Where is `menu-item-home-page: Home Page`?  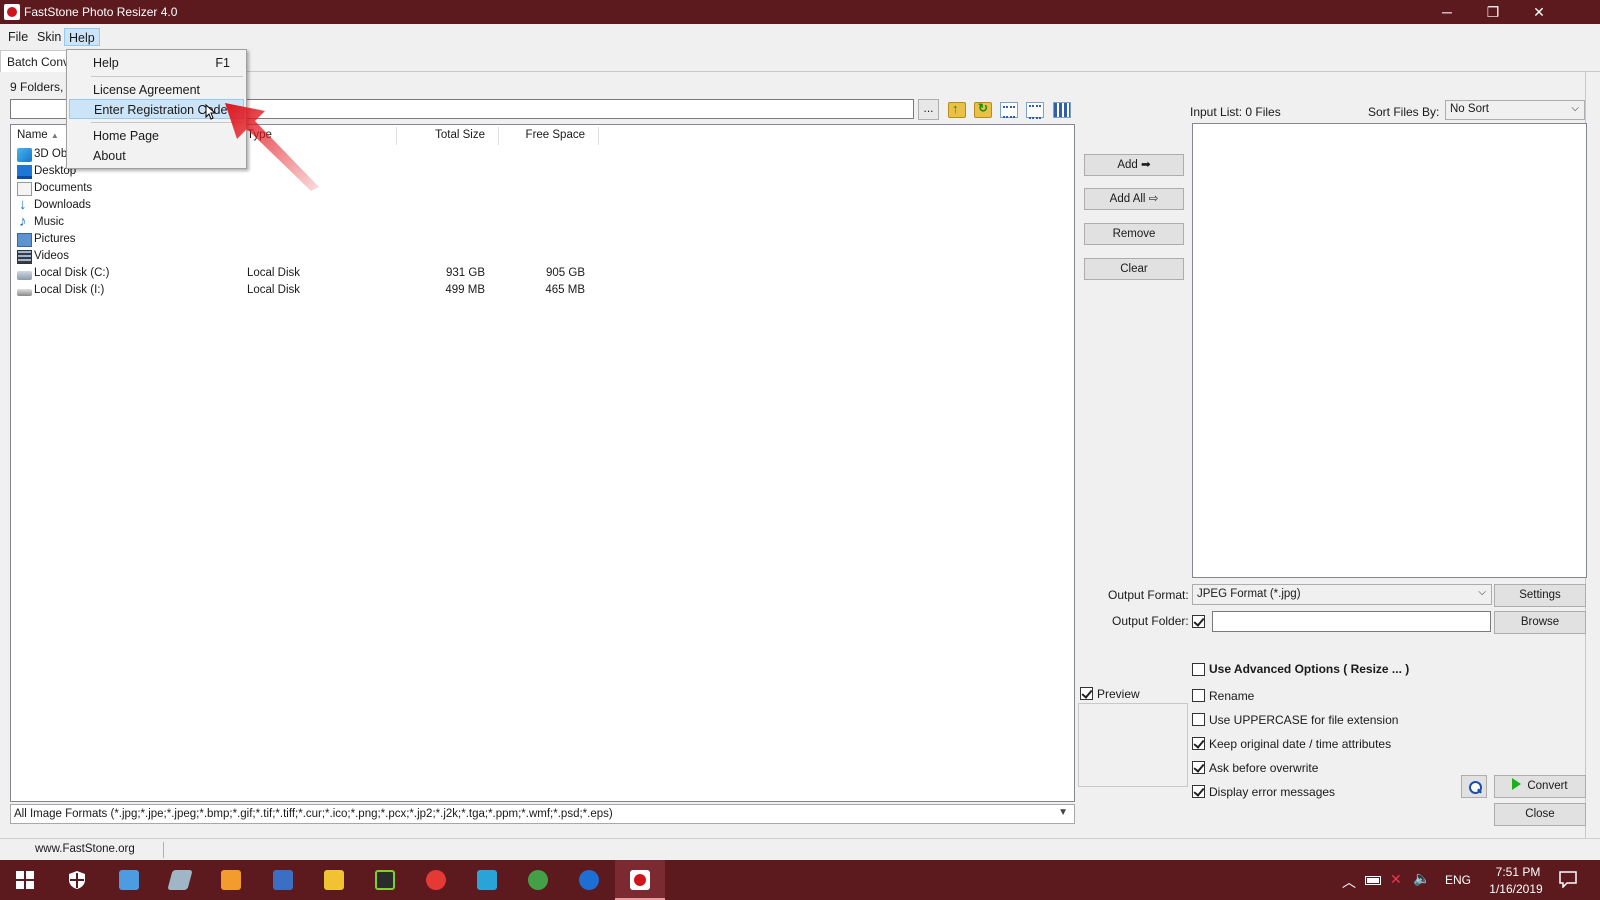
menu-item-home-page: Home Page is located at coordinates (156, 136).